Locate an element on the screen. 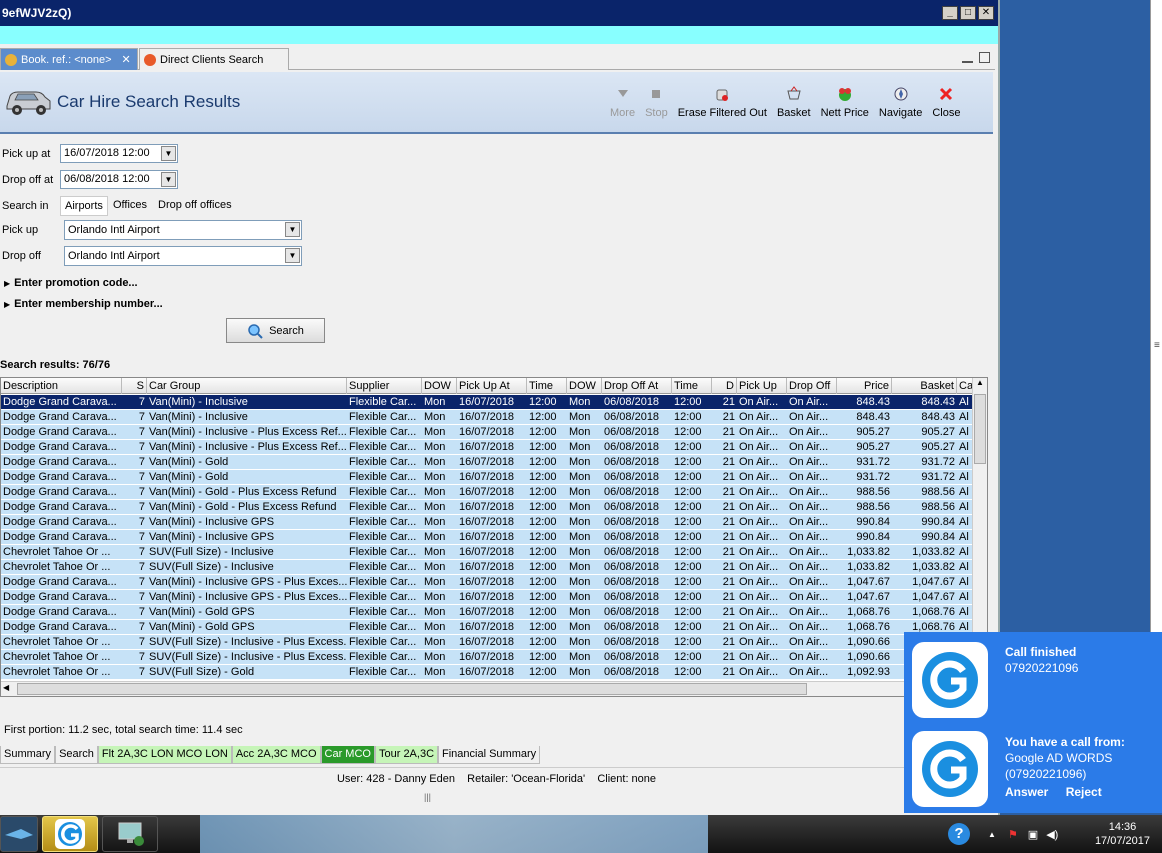  flag-alert-icon: ⚑ is located at coordinates (1013, 834).